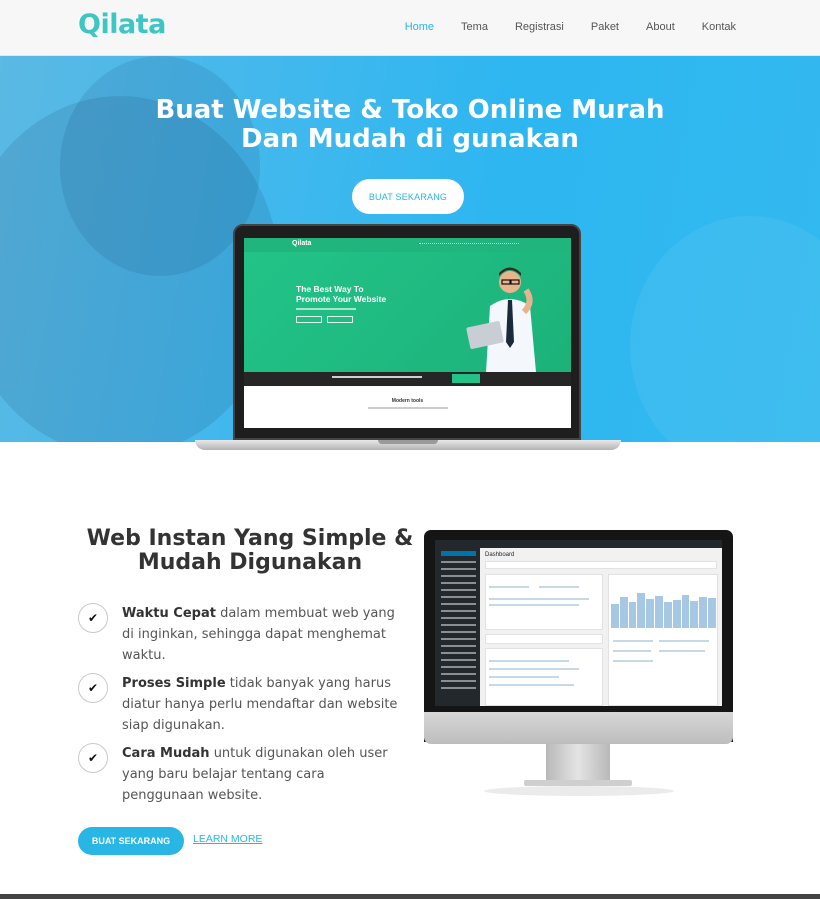 This screenshot has width=820, height=899. What do you see at coordinates (578, 763) in the screenshot?
I see `monitor-stand` at bounding box center [578, 763].